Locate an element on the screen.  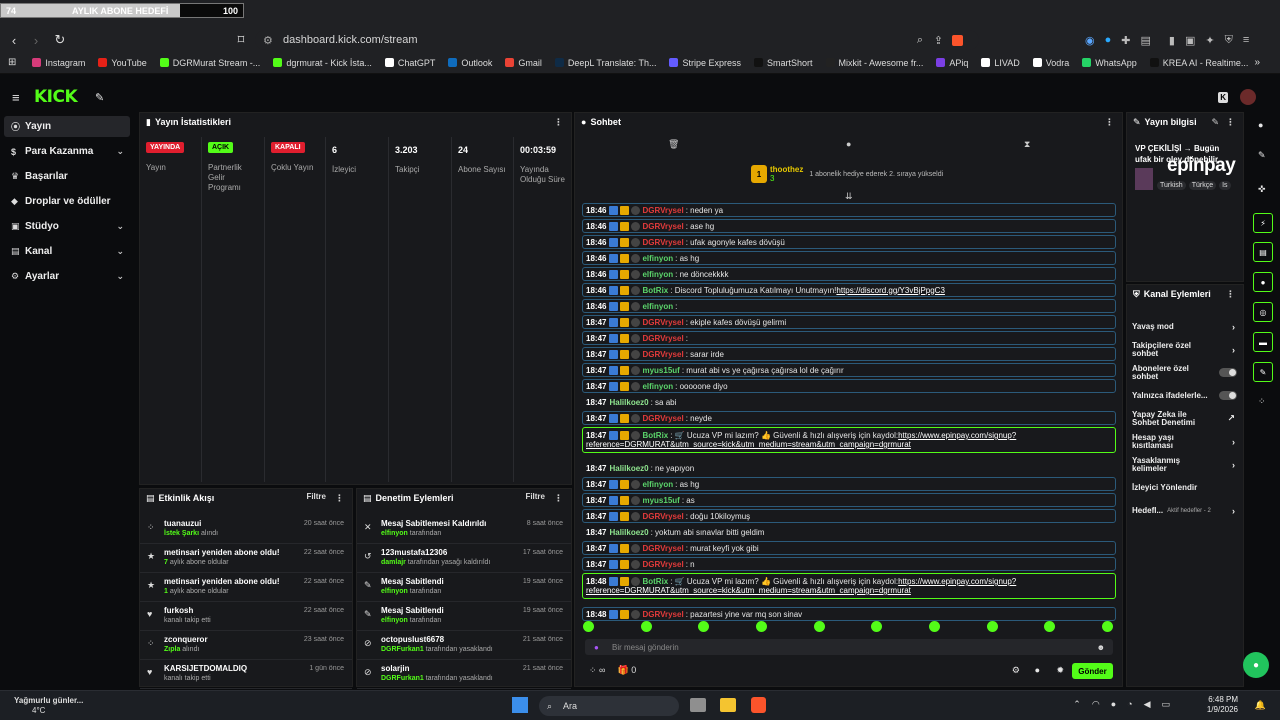
apps-icon: ⊞ is located at coordinates (12, 62).